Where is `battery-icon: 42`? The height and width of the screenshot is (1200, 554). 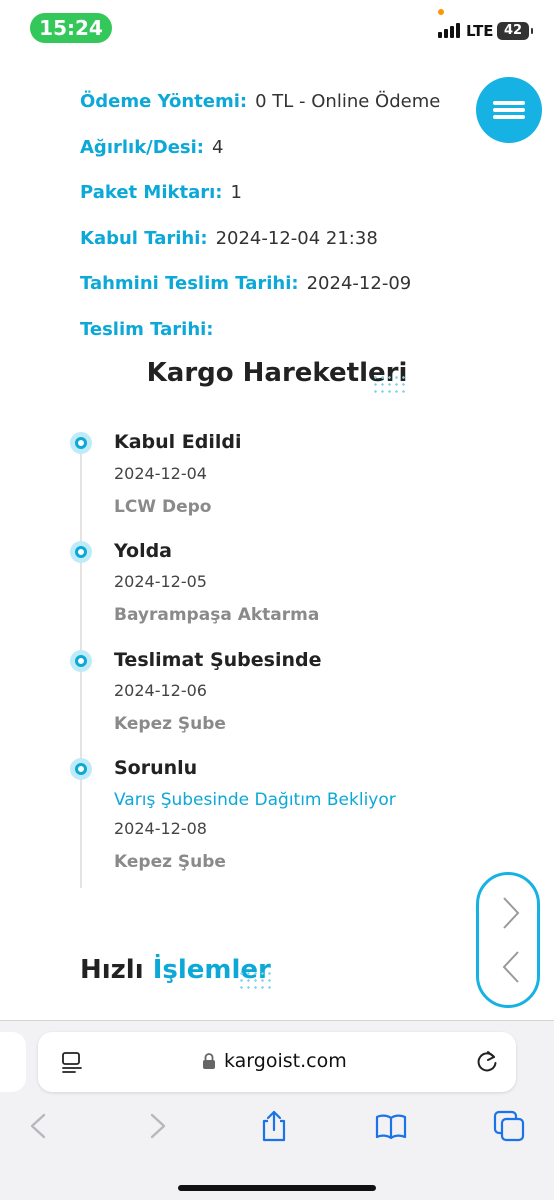 battery-icon: 42 is located at coordinates (515, 31).